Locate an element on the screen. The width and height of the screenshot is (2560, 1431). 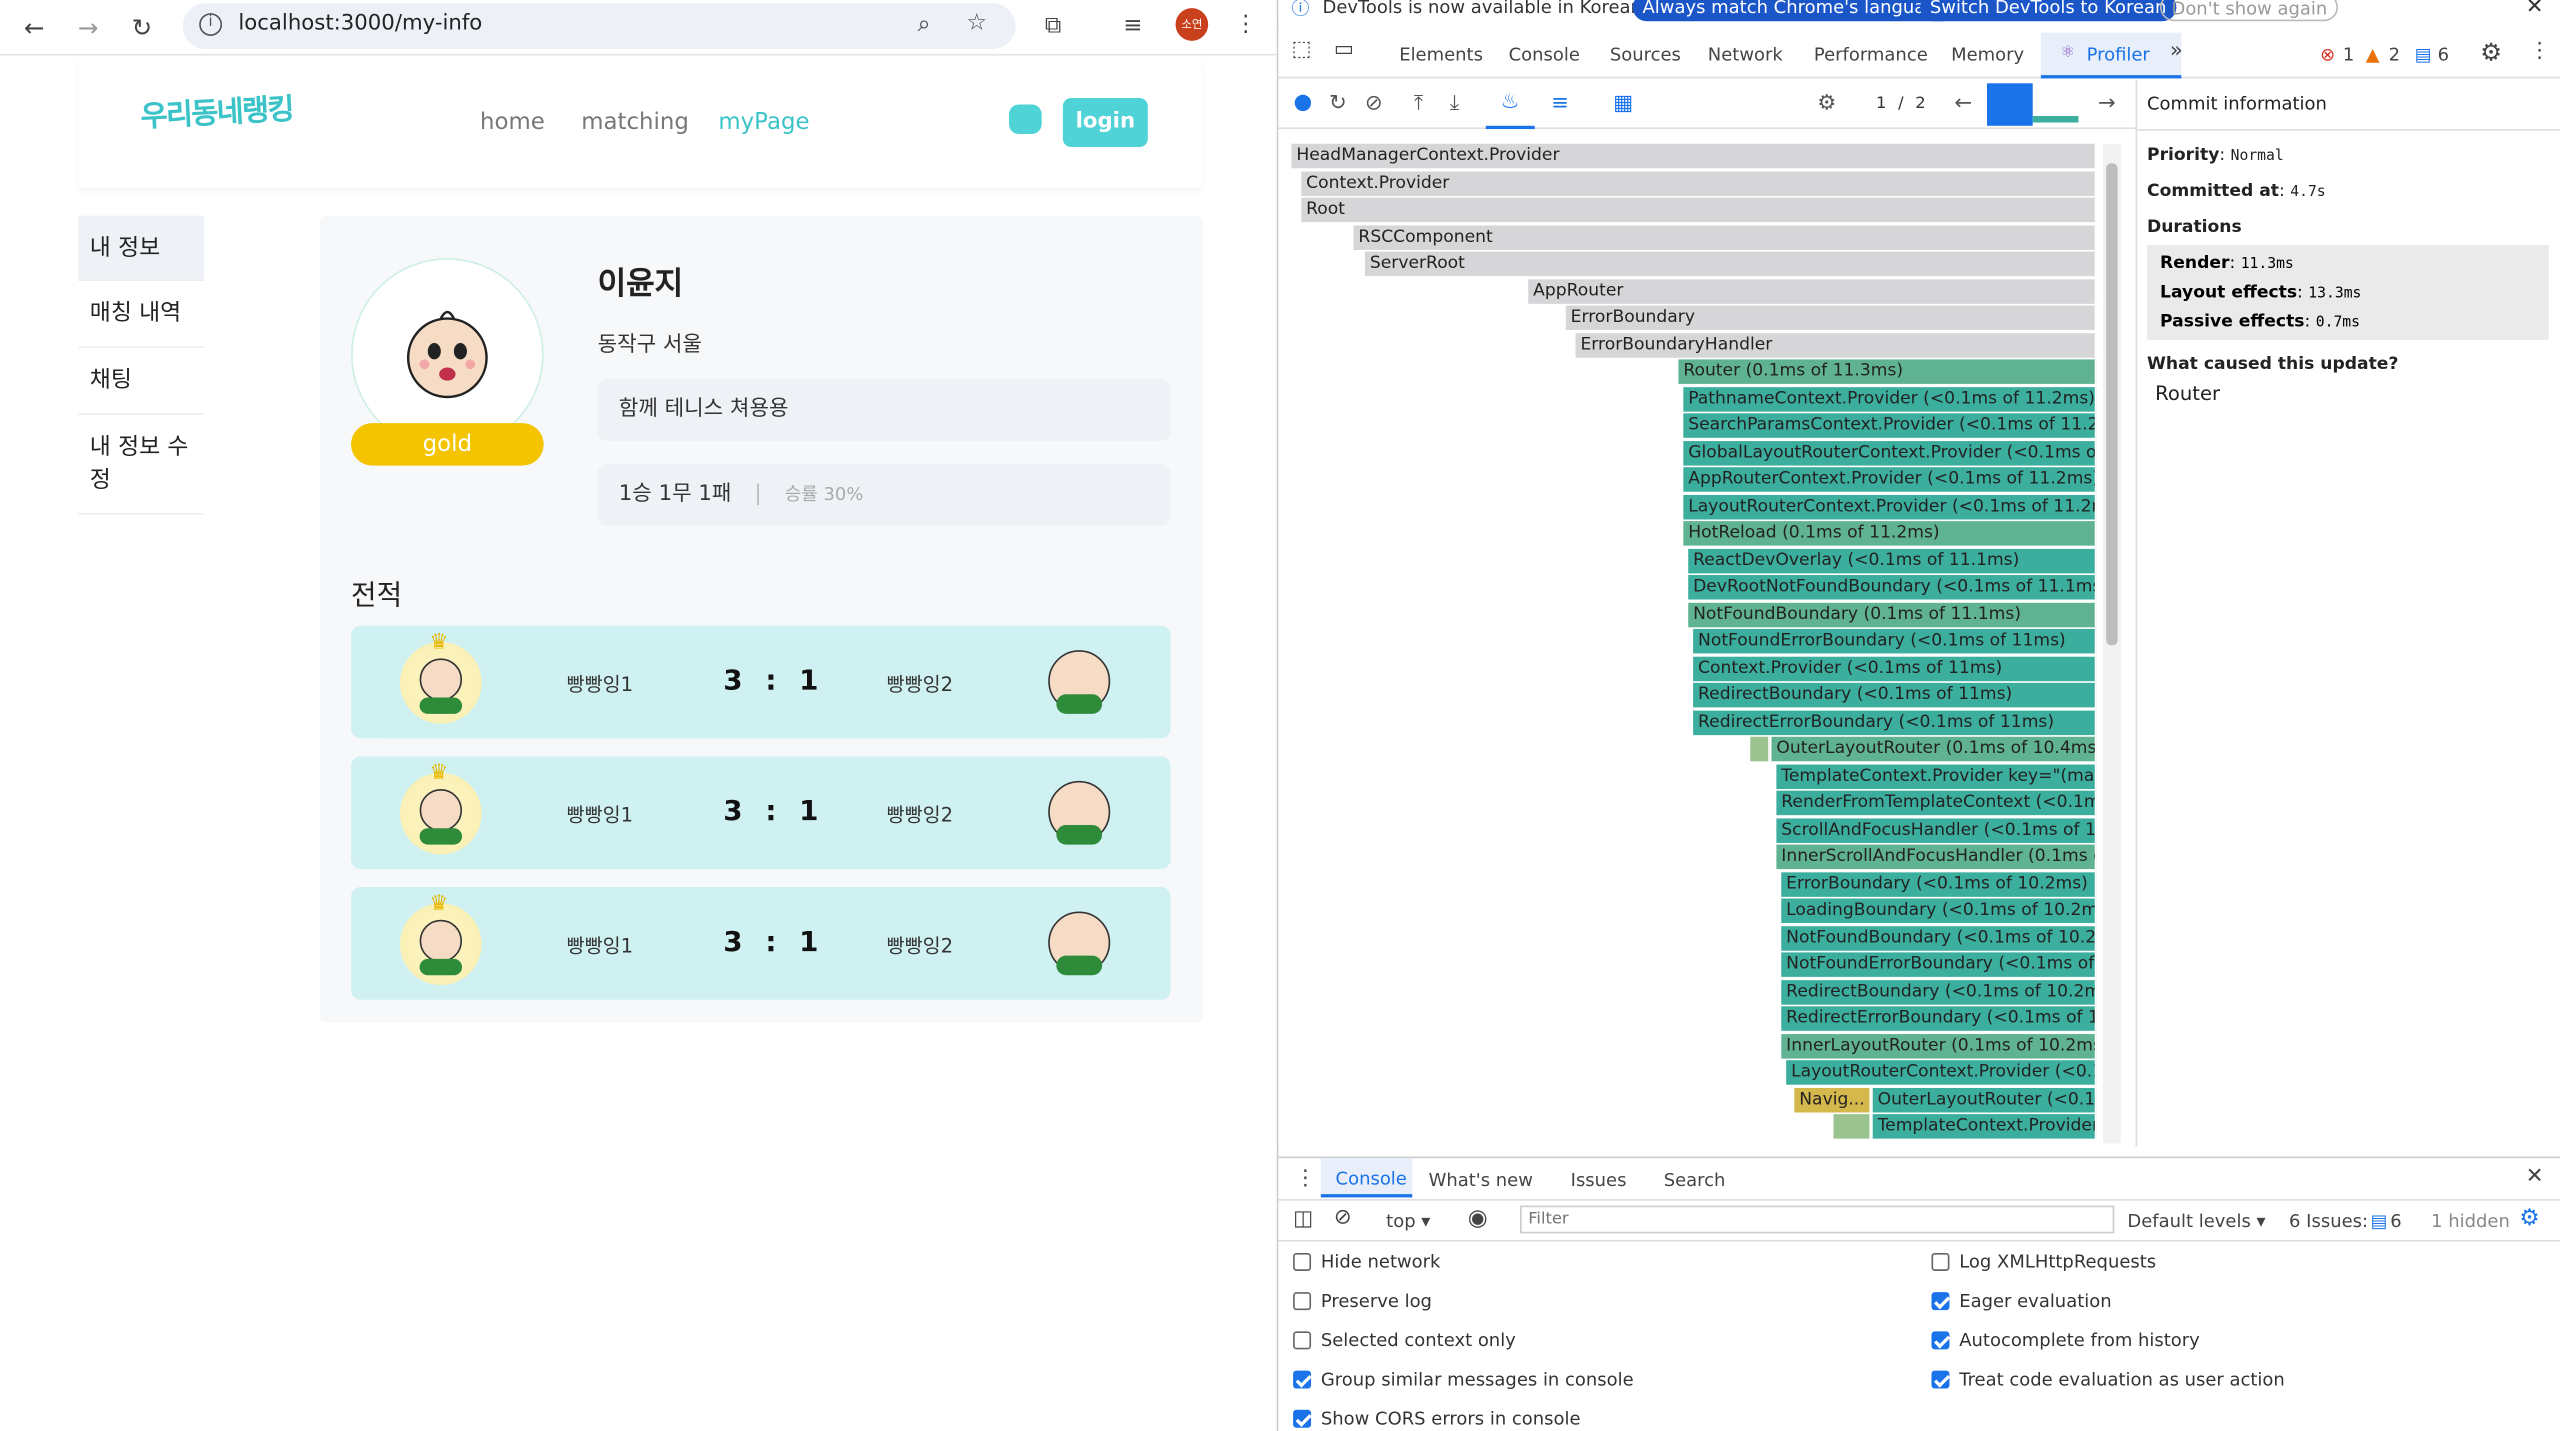
option-hide-network: Hide network is located at coordinates (1366, 1262).